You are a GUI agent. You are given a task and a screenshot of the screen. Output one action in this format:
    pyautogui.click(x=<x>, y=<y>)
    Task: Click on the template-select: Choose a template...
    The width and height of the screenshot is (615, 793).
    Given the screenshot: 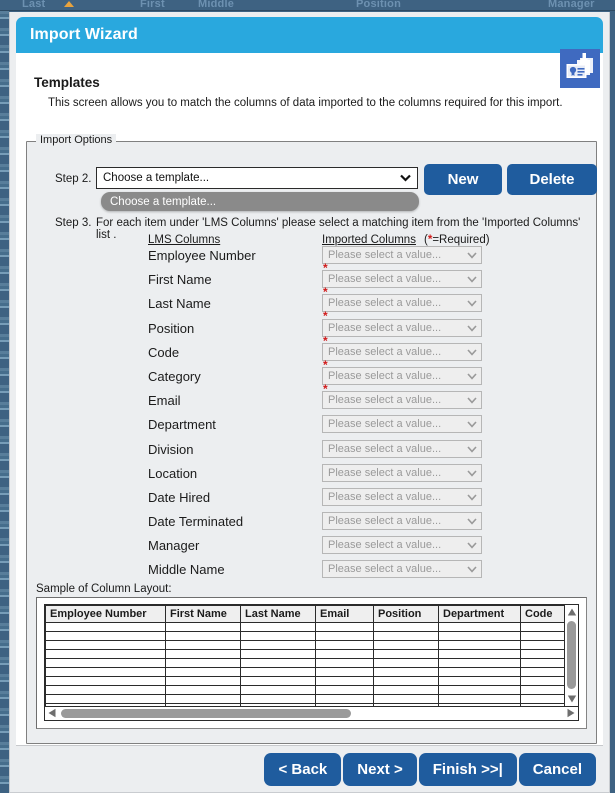 What is the action you would take?
    pyautogui.click(x=257, y=178)
    